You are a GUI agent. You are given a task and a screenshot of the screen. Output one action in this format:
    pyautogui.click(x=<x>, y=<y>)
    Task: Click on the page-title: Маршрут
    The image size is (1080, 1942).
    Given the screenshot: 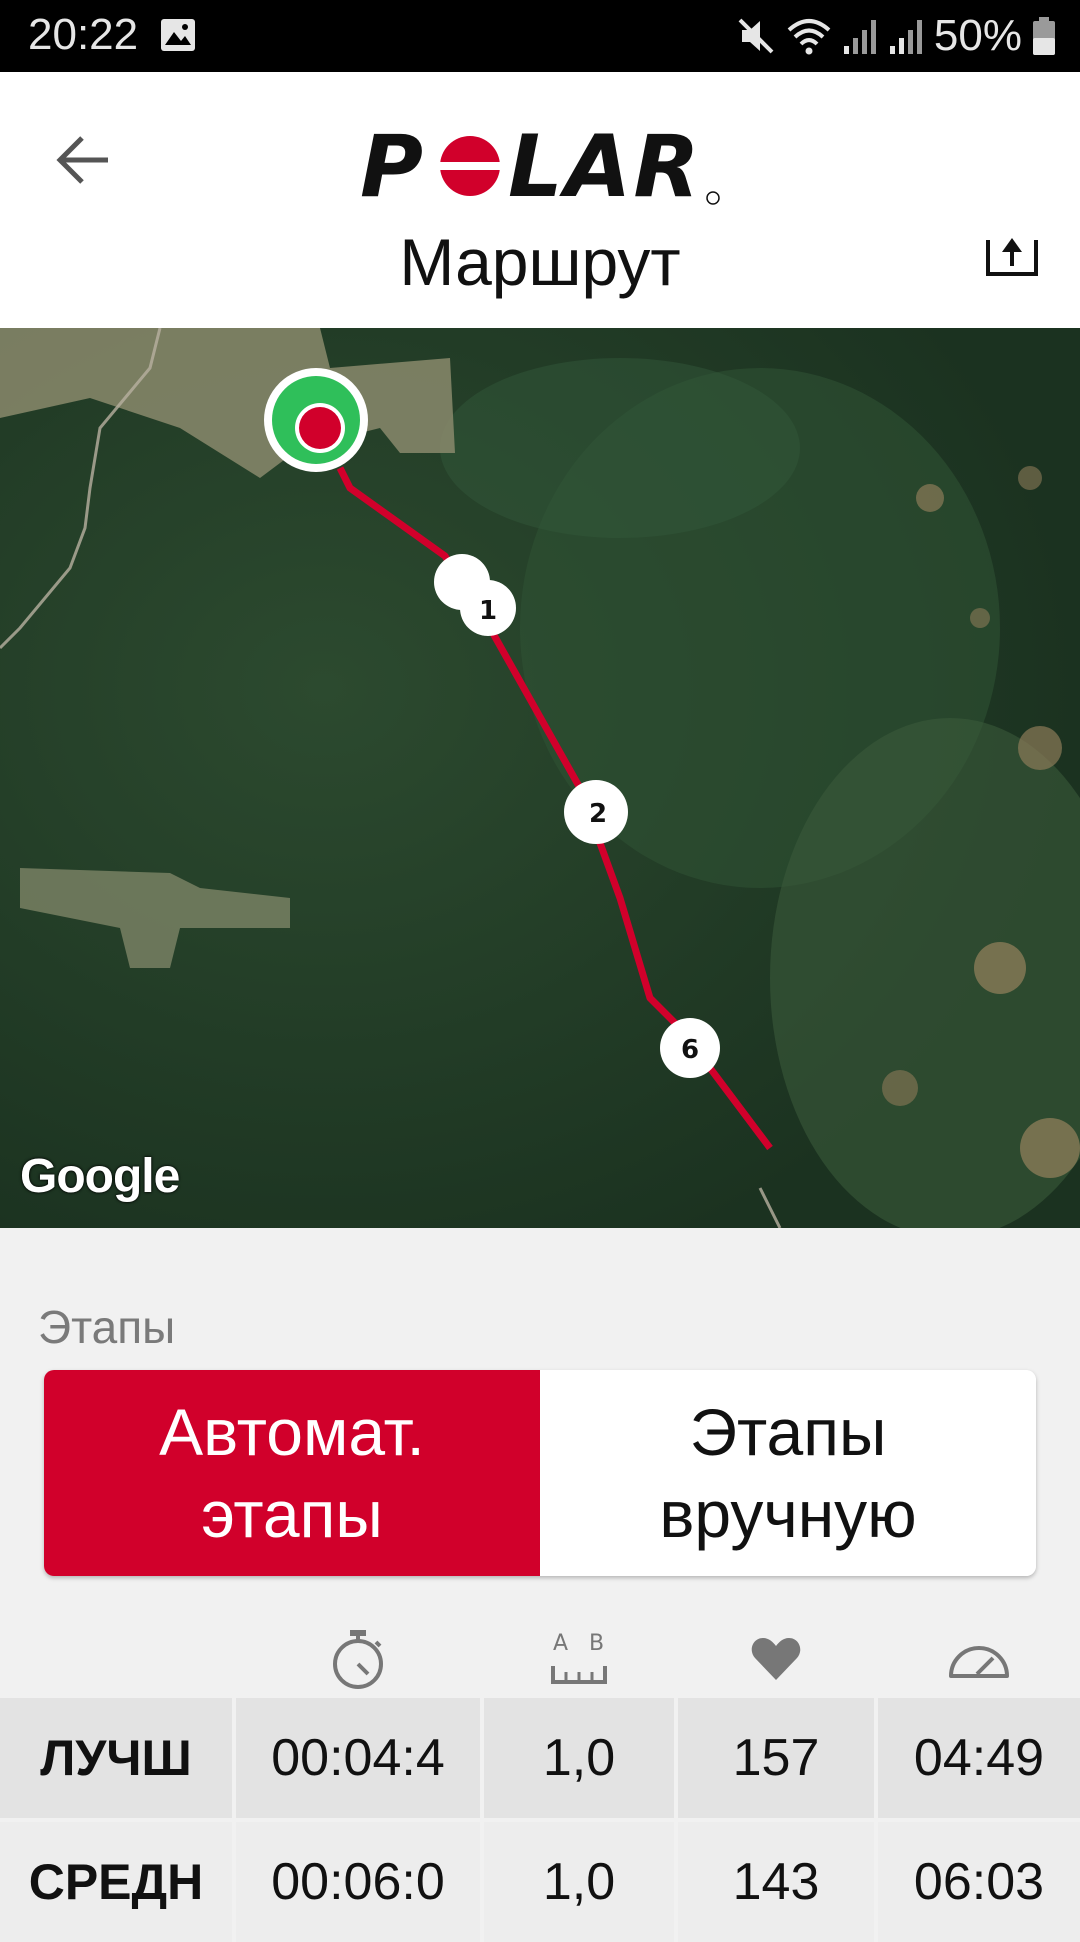 What is the action you would take?
    pyautogui.click(x=540, y=262)
    